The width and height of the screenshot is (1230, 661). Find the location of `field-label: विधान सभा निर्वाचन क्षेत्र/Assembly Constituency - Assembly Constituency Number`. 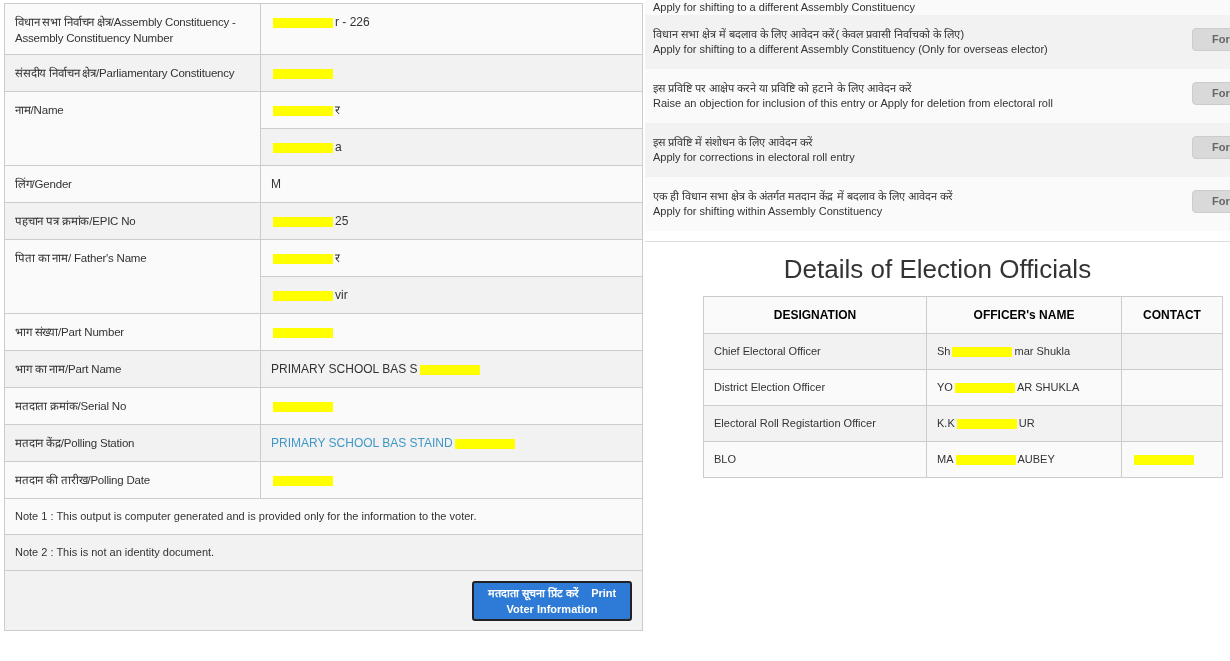

field-label: विधान सभा निर्वाचन क्षेत्र/Assembly Constituency - Assembly Constituency Number is located at coordinates (132, 29).